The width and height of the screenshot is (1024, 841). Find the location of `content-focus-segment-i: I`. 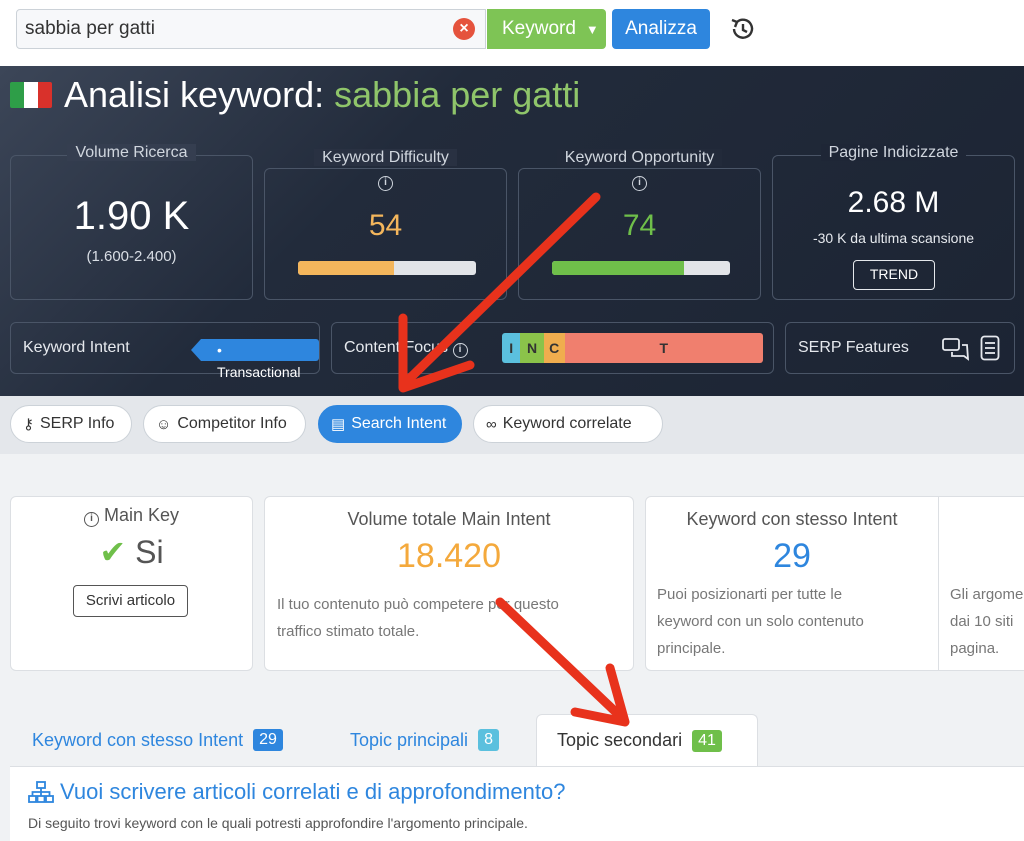

content-focus-segment-i: I is located at coordinates (511, 348).